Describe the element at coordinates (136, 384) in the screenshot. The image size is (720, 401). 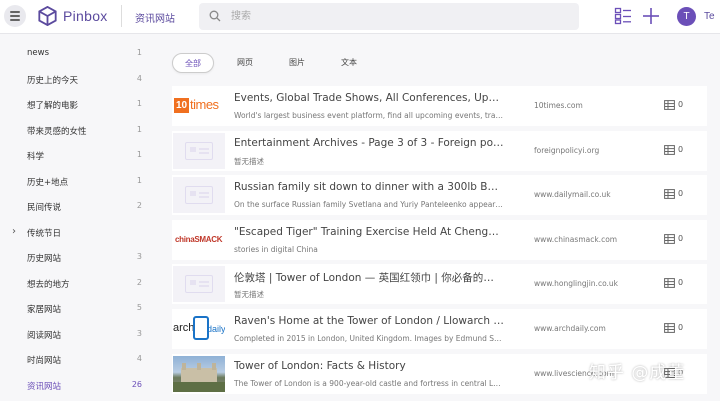
I see `item-count: 26` at that location.